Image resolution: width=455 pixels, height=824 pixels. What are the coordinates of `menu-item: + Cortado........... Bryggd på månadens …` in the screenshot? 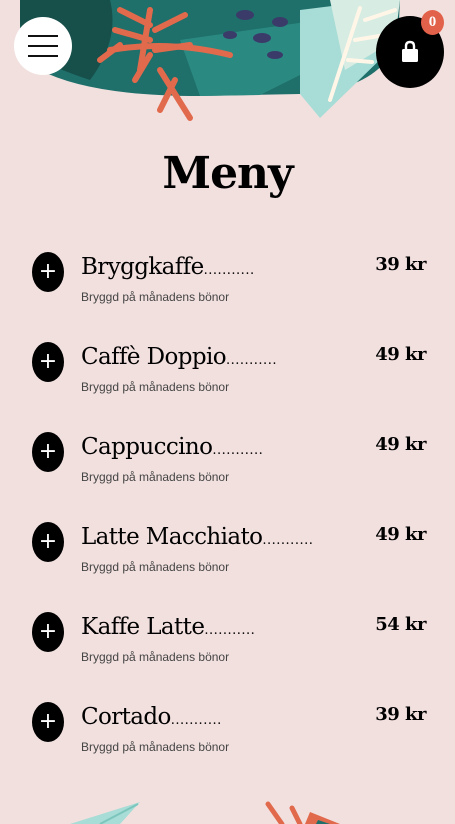 It's located at (227, 745).